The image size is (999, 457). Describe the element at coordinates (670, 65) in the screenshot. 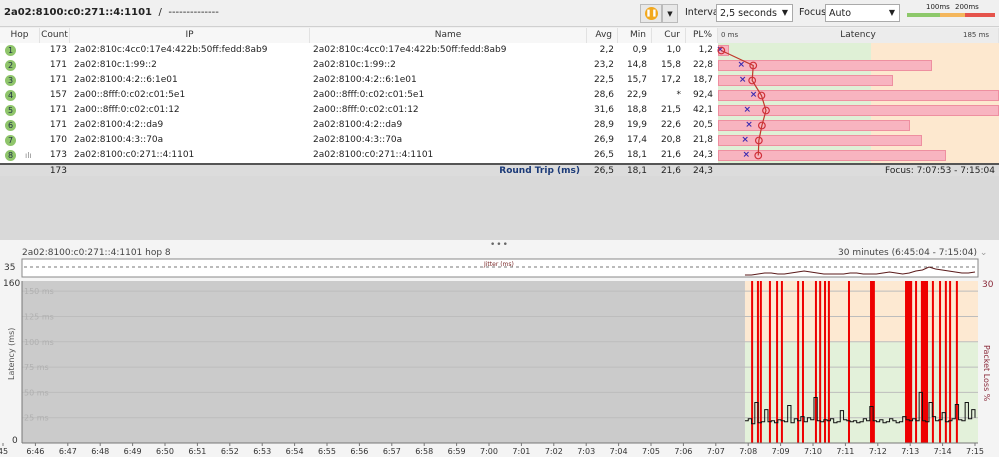

I see `hop-cur: 15,8` at that location.